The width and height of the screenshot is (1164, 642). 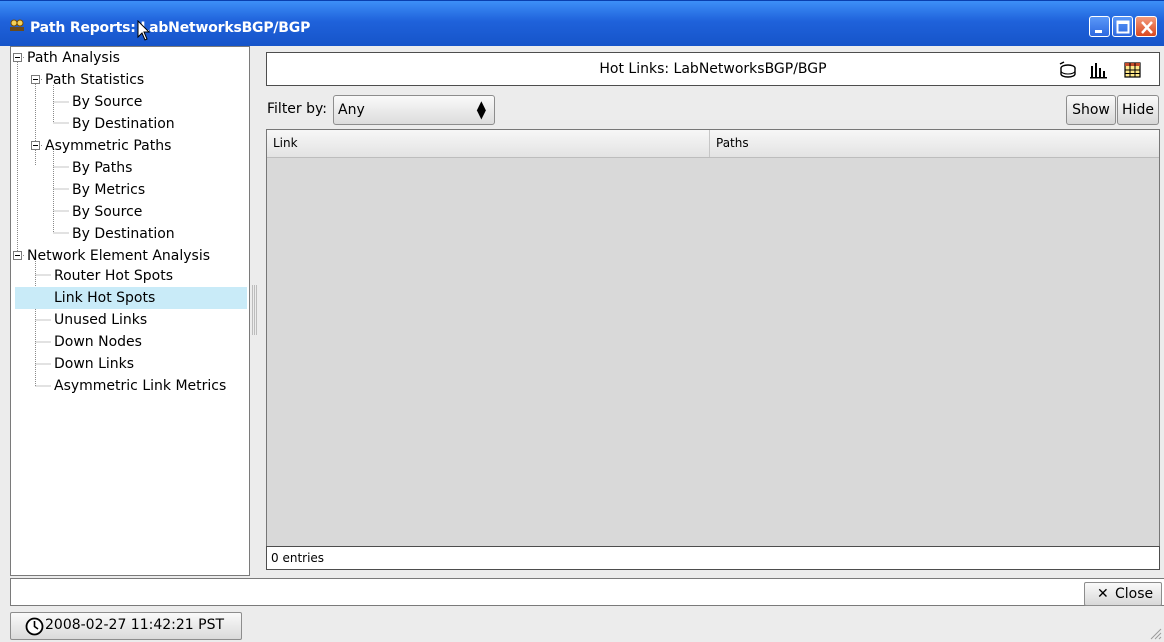 What do you see at coordinates (934, 143) in the screenshot?
I see `column-header-paths: Paths` at bounding box center [934, 143].